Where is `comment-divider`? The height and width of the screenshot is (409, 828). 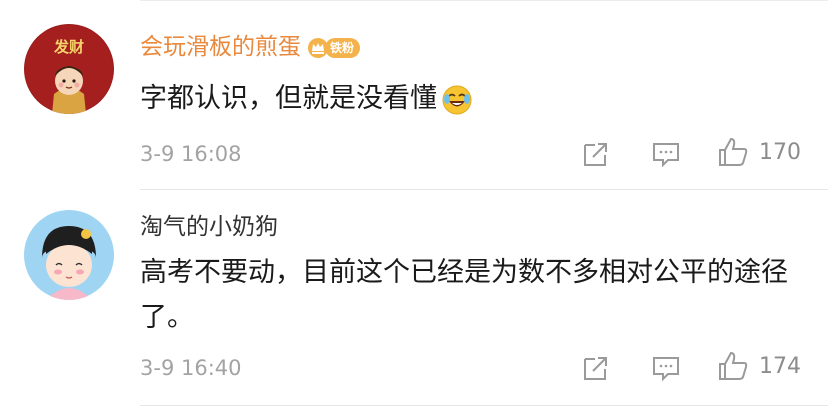
comment-divider is located at coordinates (484, 405).